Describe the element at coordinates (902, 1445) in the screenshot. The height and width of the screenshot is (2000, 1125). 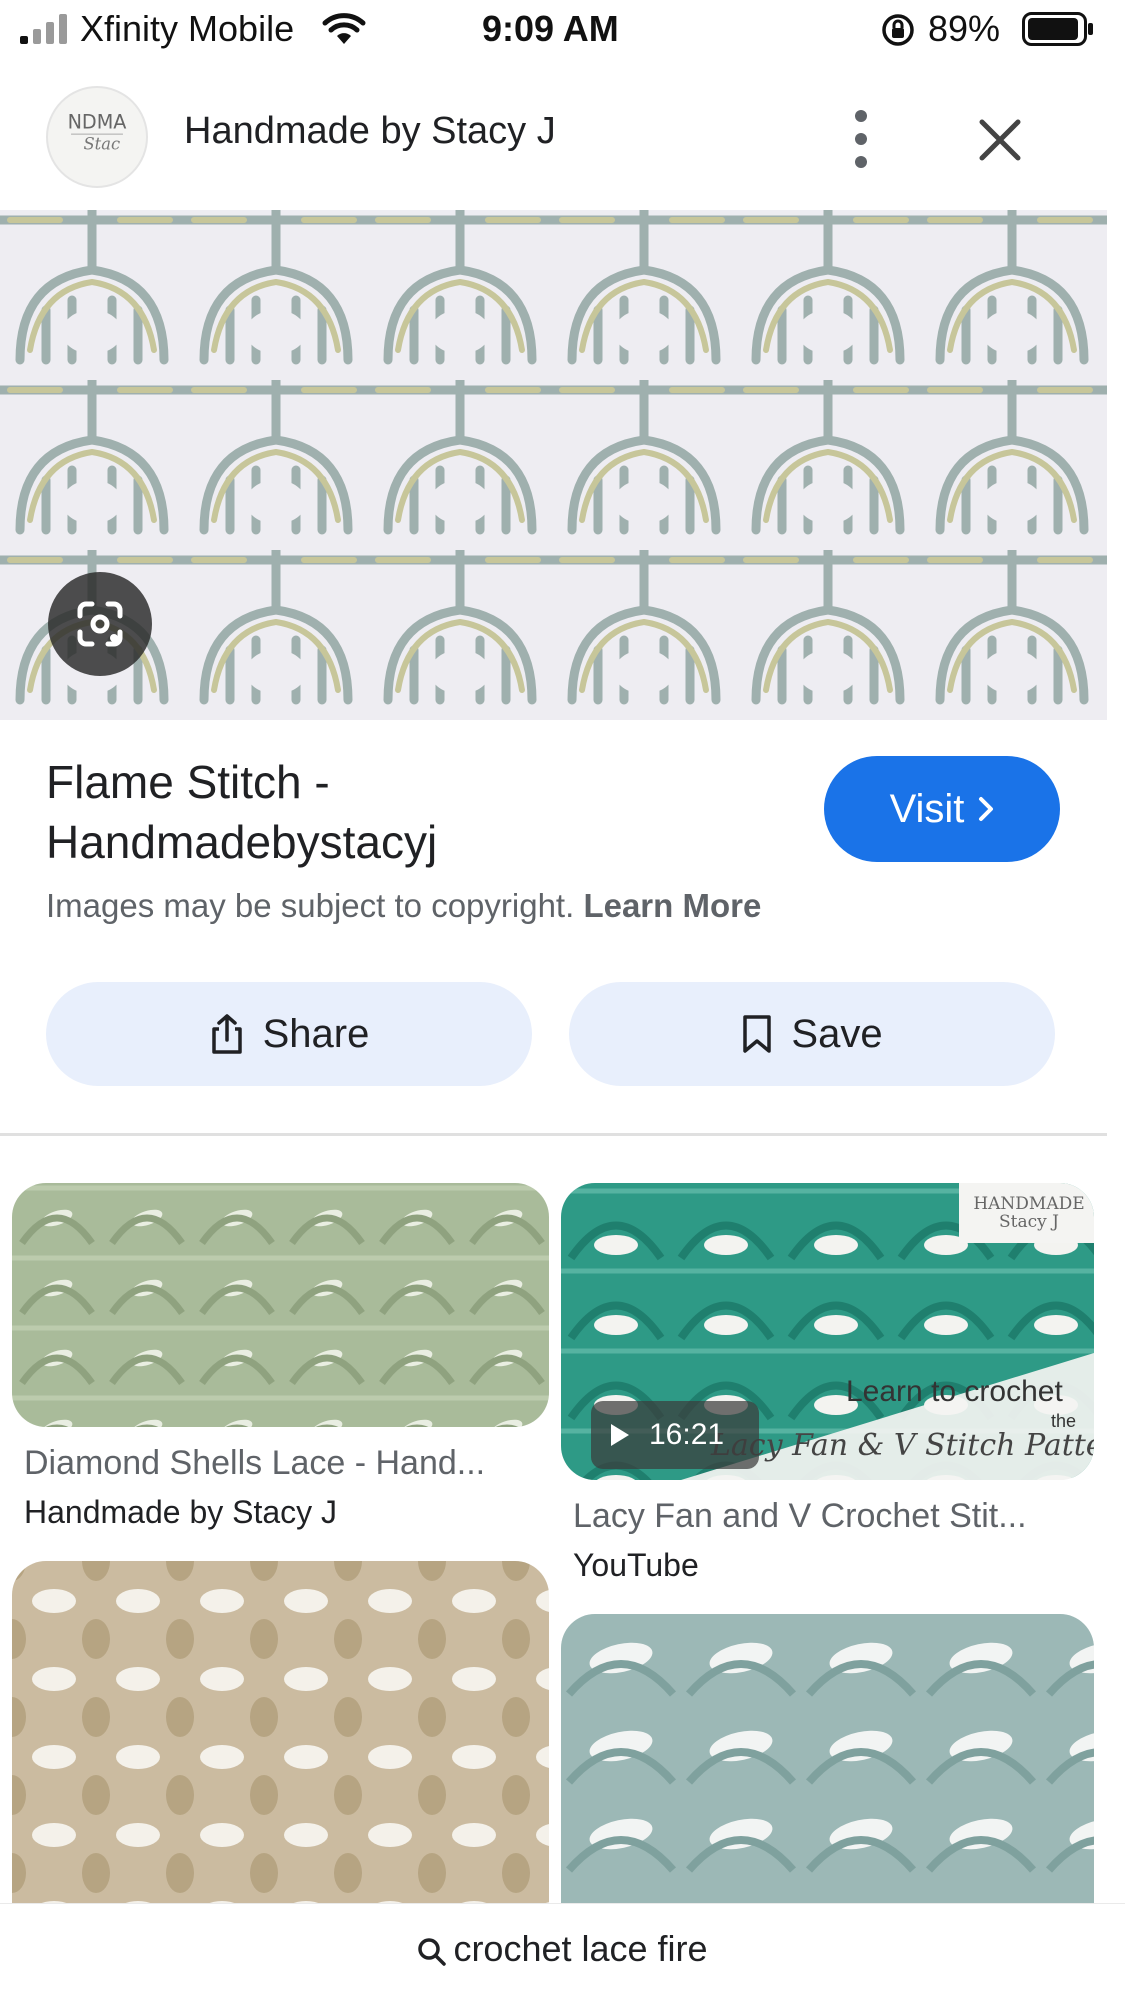
I see `video-overlay-line2: Lacy Fan & V Stitch Pattern` at that location.